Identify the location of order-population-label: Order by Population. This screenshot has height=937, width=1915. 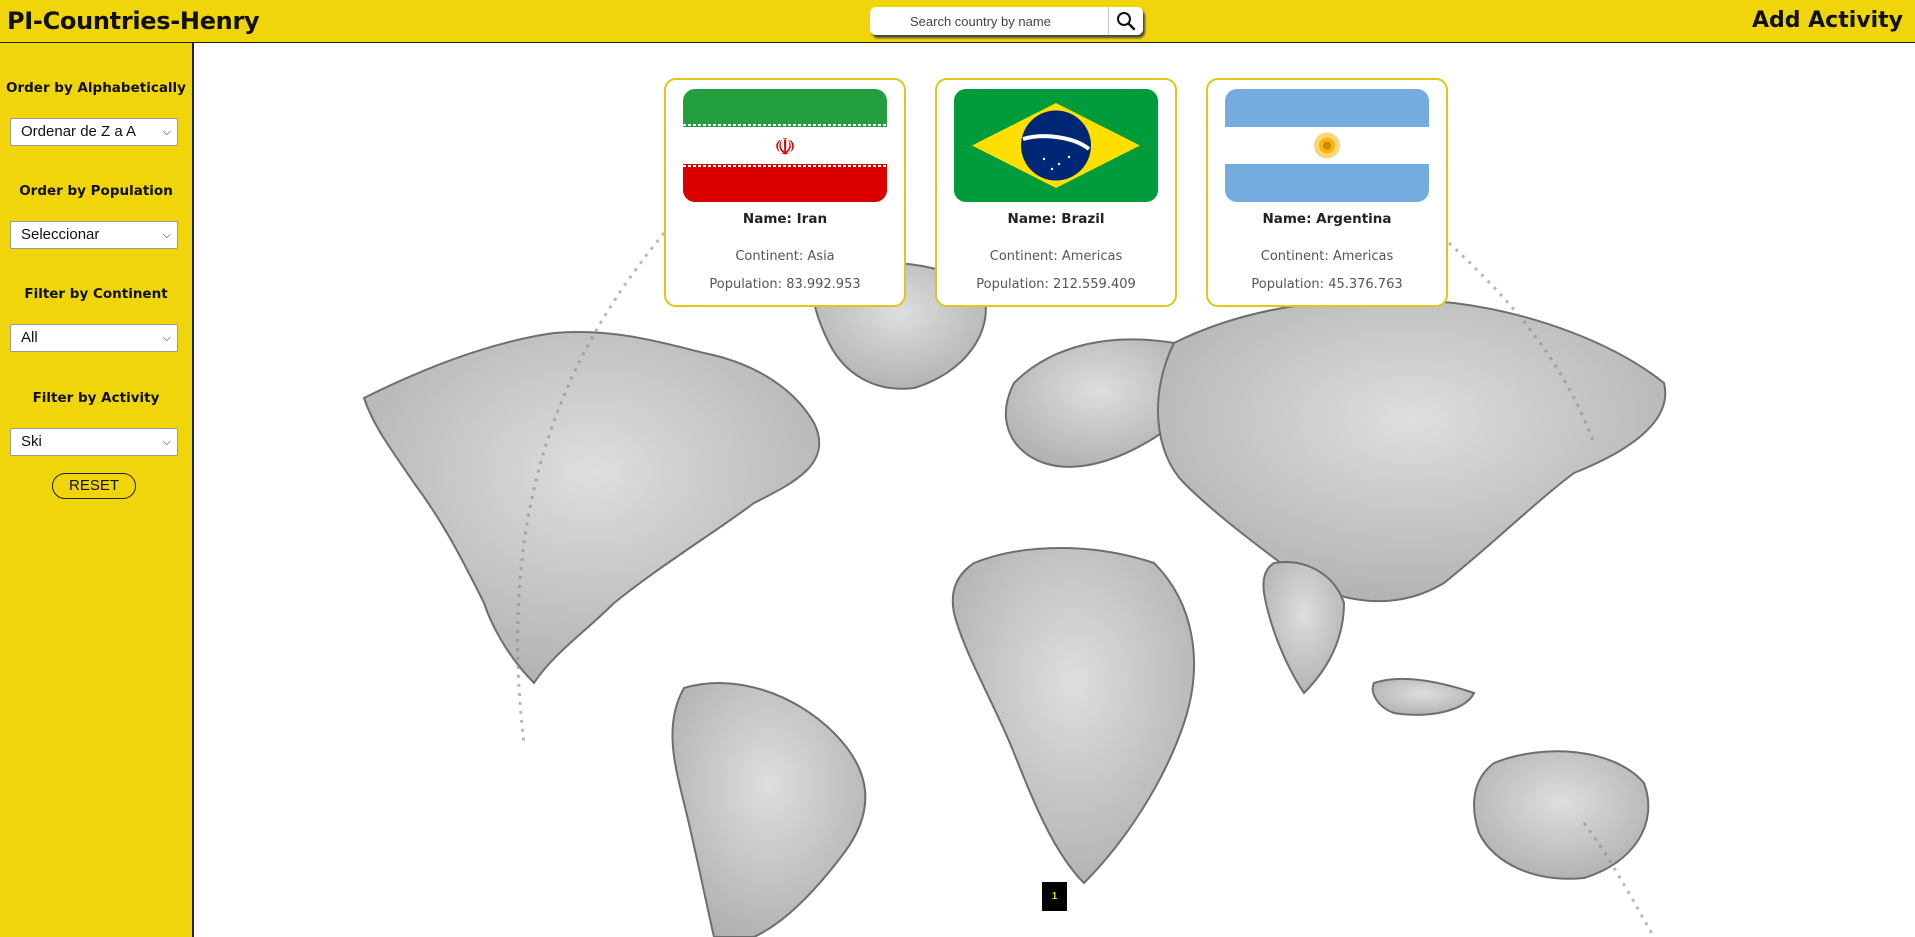
(96, 191).